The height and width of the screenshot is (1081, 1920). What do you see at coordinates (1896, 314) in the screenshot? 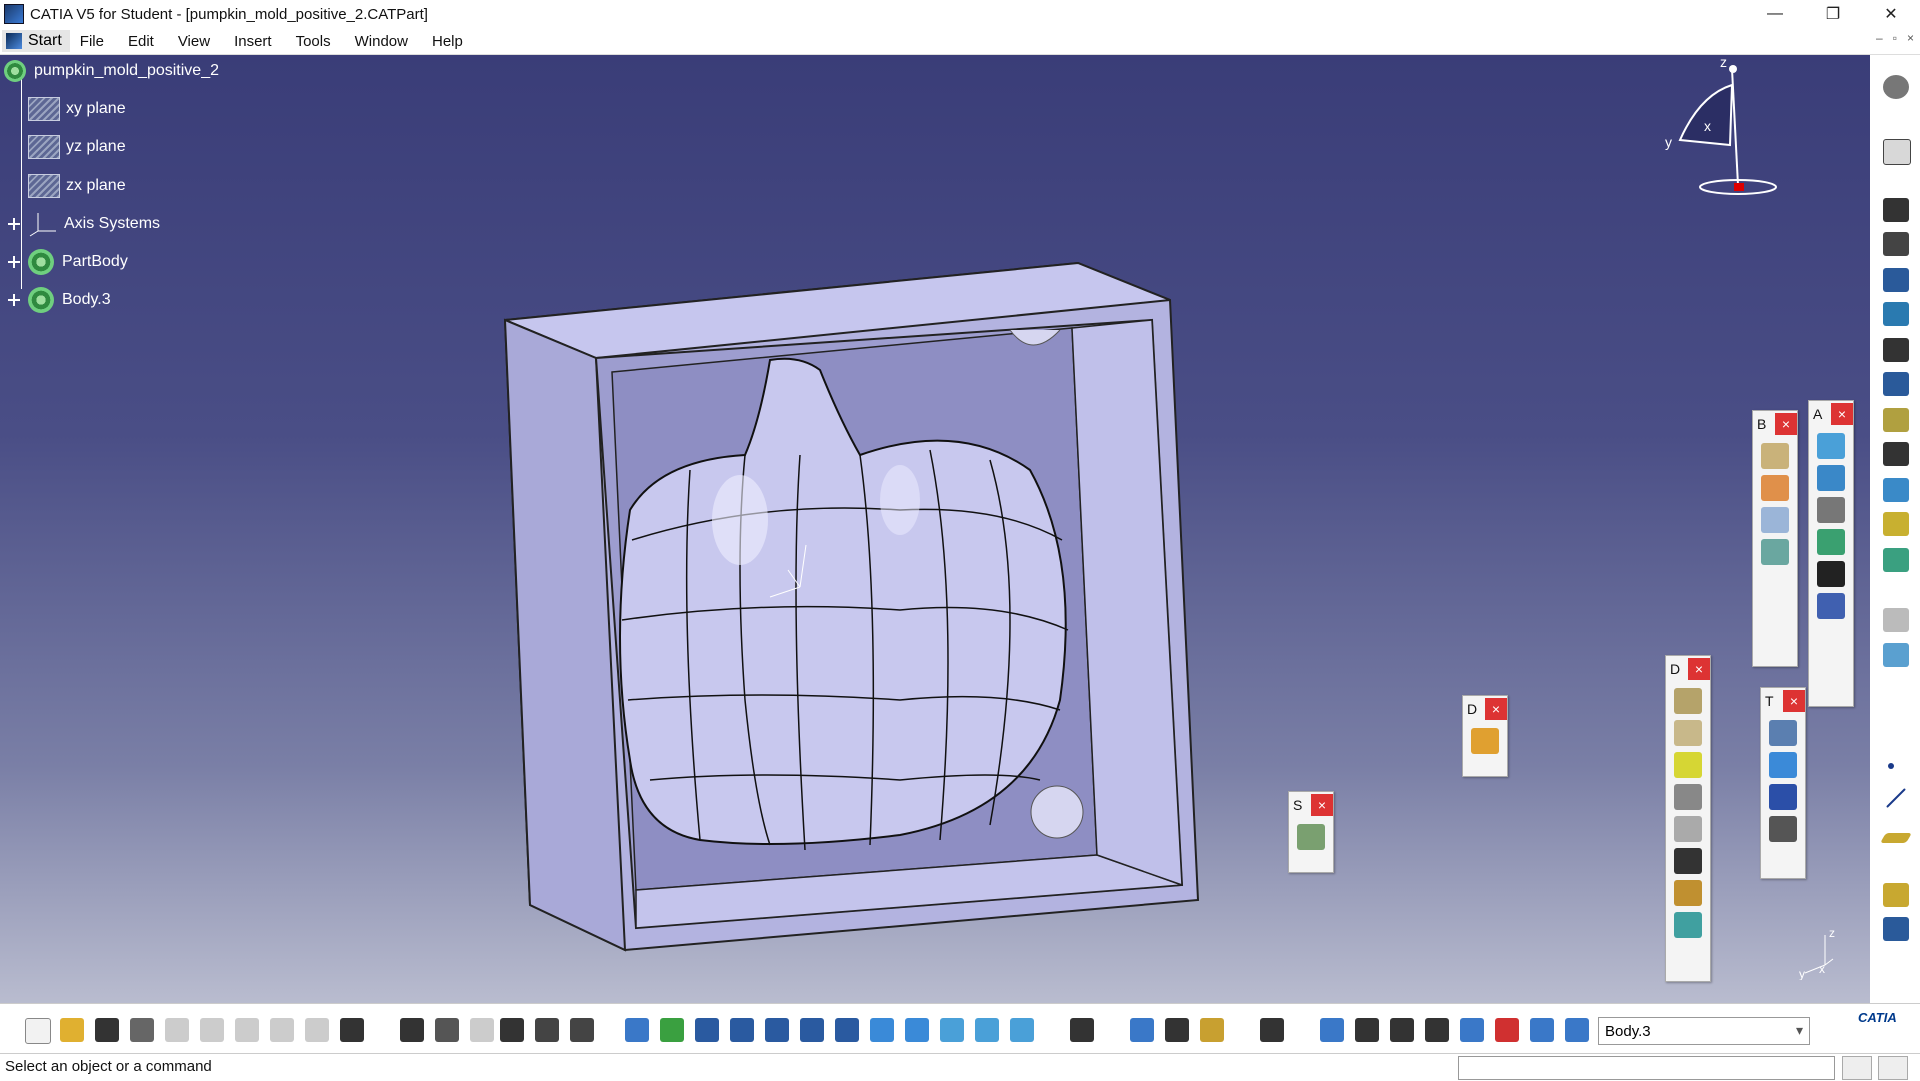
I see `hole-tool-icon` at bounding box center [1896, 314].